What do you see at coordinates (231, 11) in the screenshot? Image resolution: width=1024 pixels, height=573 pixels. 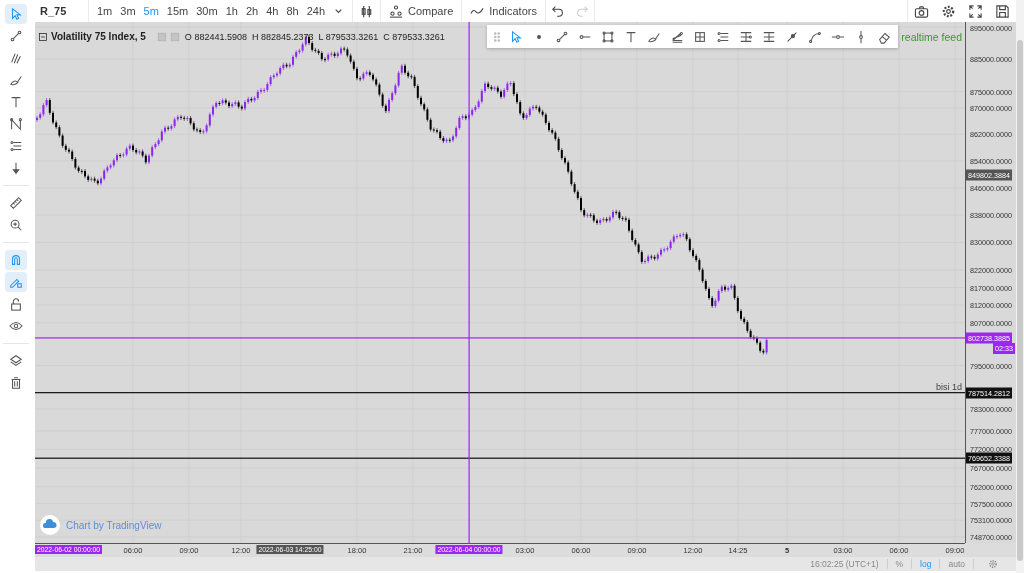 I see `interval-button: 1h` at bounding box center [231, 11].